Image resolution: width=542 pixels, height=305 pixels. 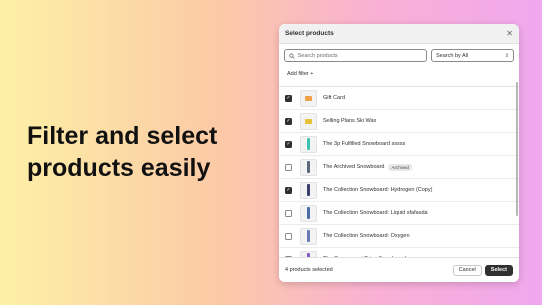 I want to click on product-name: The Archived Snowboard, so click(x=354, y=167).